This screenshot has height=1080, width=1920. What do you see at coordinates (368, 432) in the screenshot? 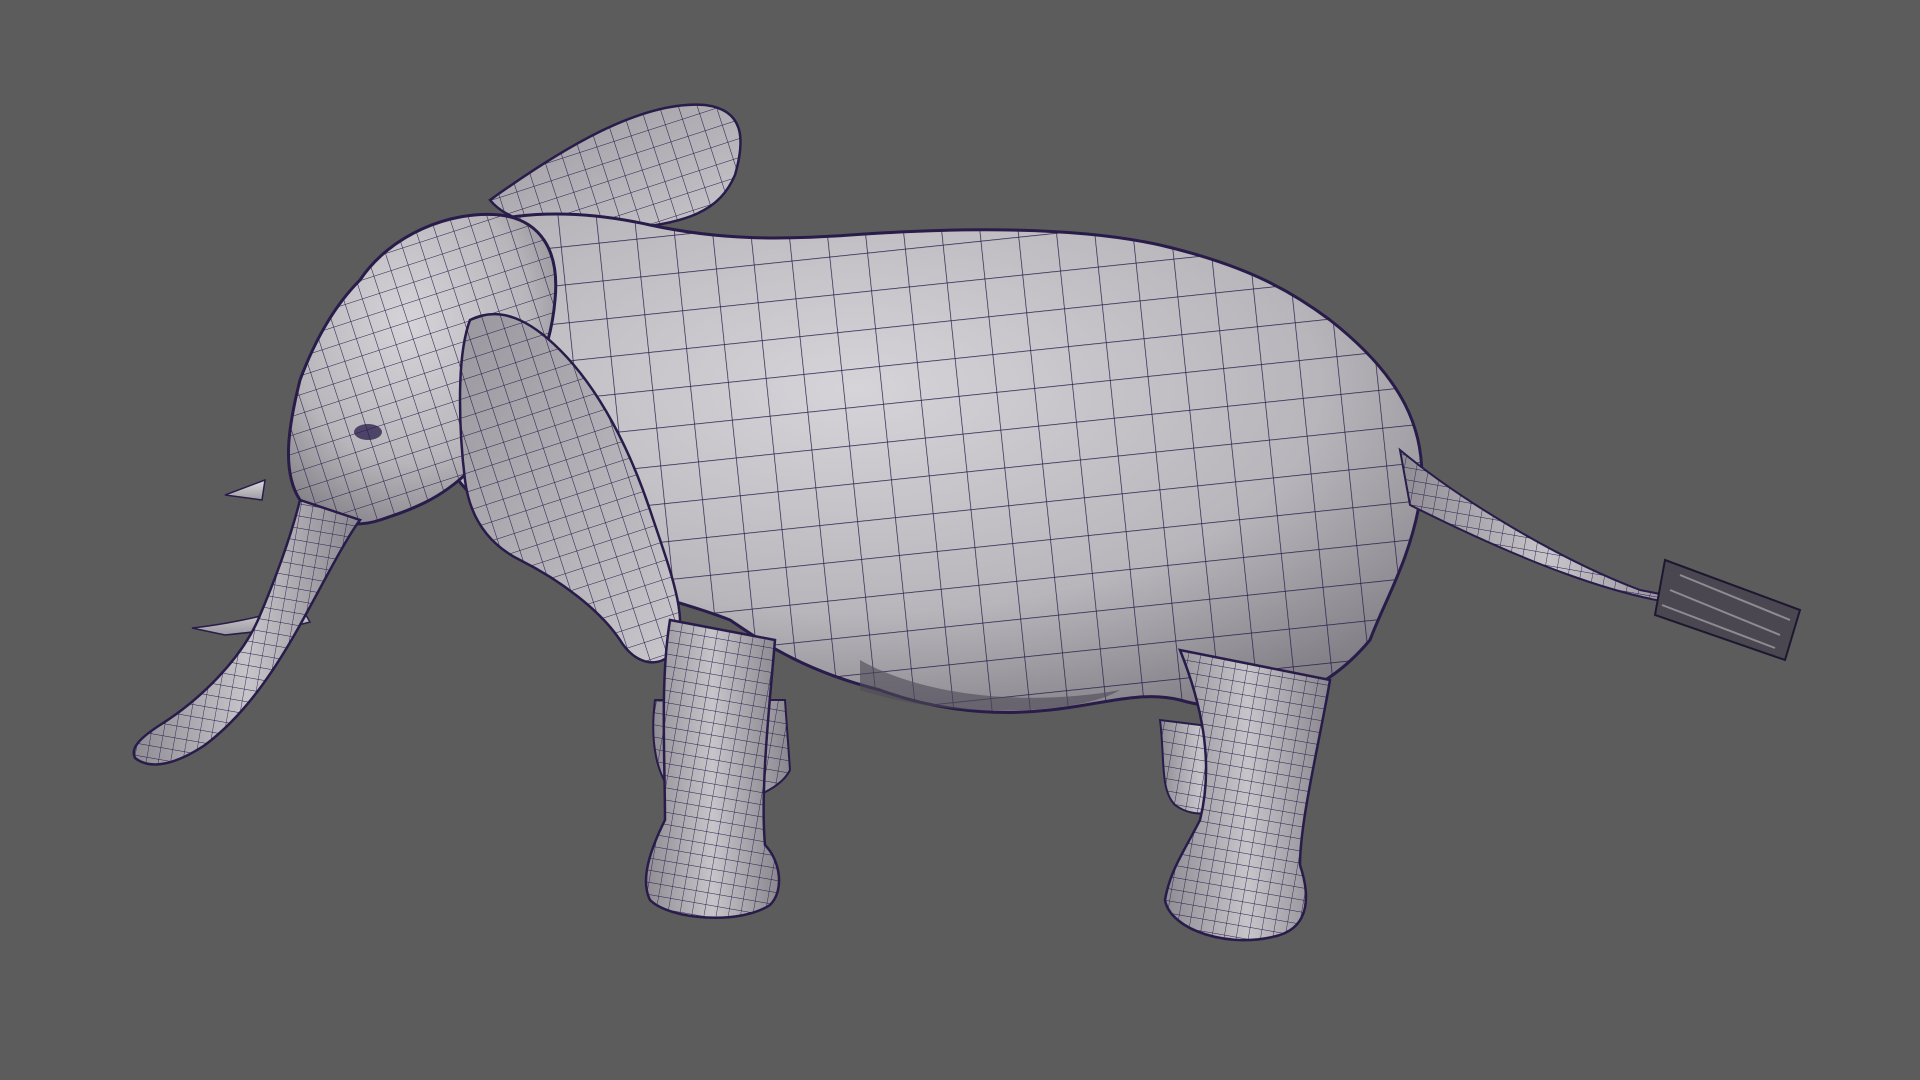
I see `eye` at bounding box center [368, 432].